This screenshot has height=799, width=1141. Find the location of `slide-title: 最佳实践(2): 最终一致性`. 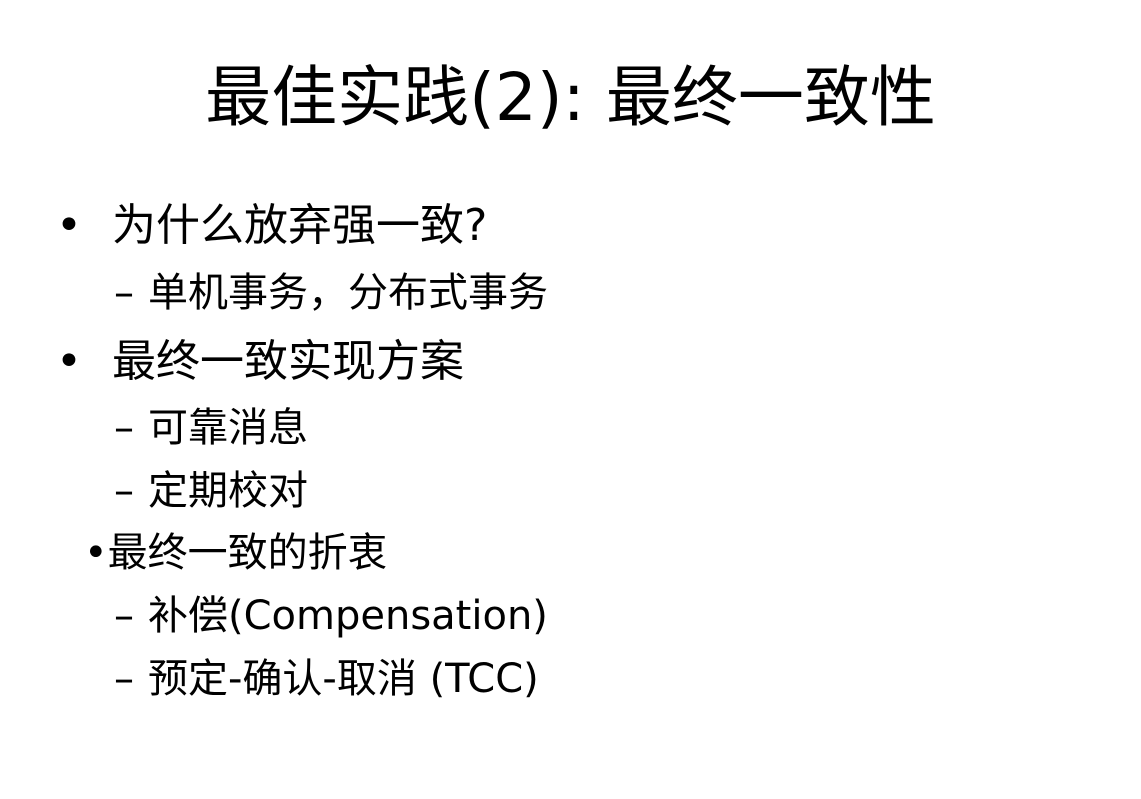

slide-title: 最佳实践(2): 最终一致性 is located at coordinates (570, 97).